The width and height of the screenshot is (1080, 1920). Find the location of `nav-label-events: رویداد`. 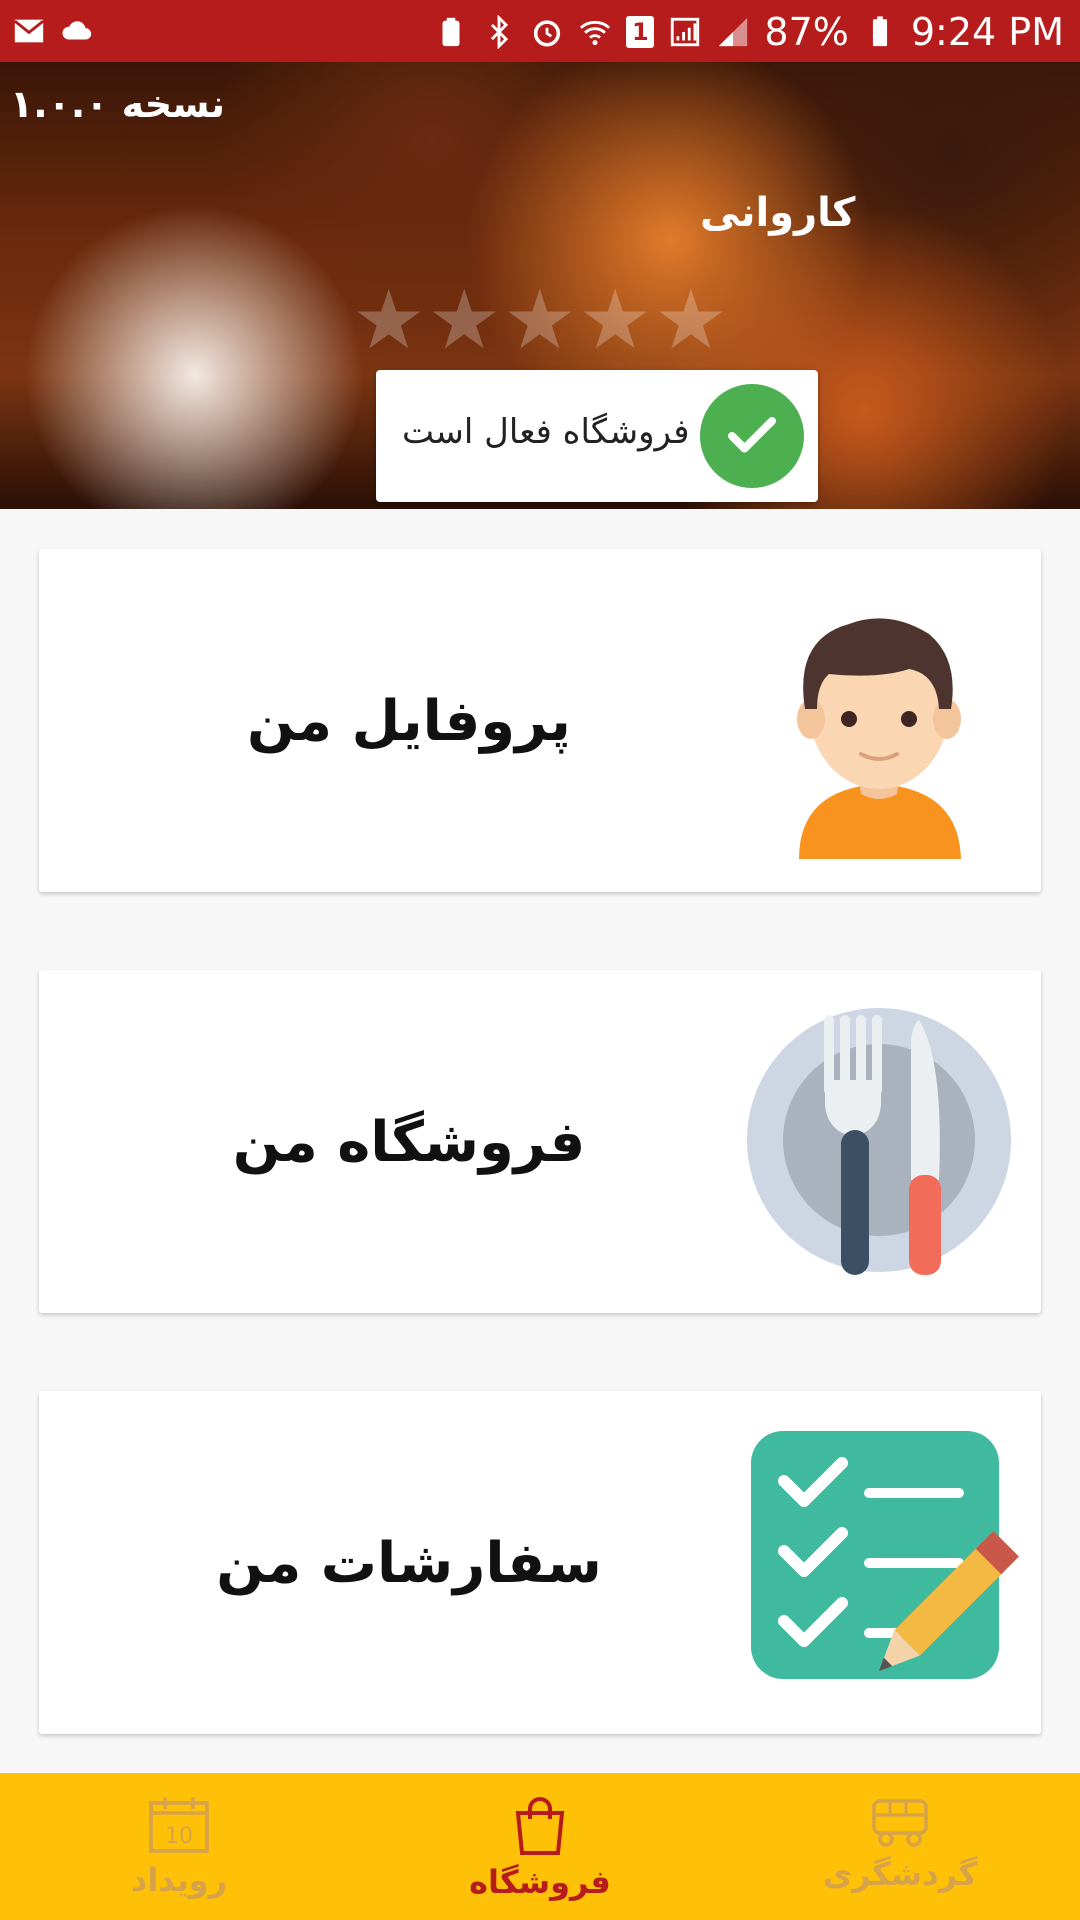

nav-label-events: رویداد is located at coordinates (179, 1880).